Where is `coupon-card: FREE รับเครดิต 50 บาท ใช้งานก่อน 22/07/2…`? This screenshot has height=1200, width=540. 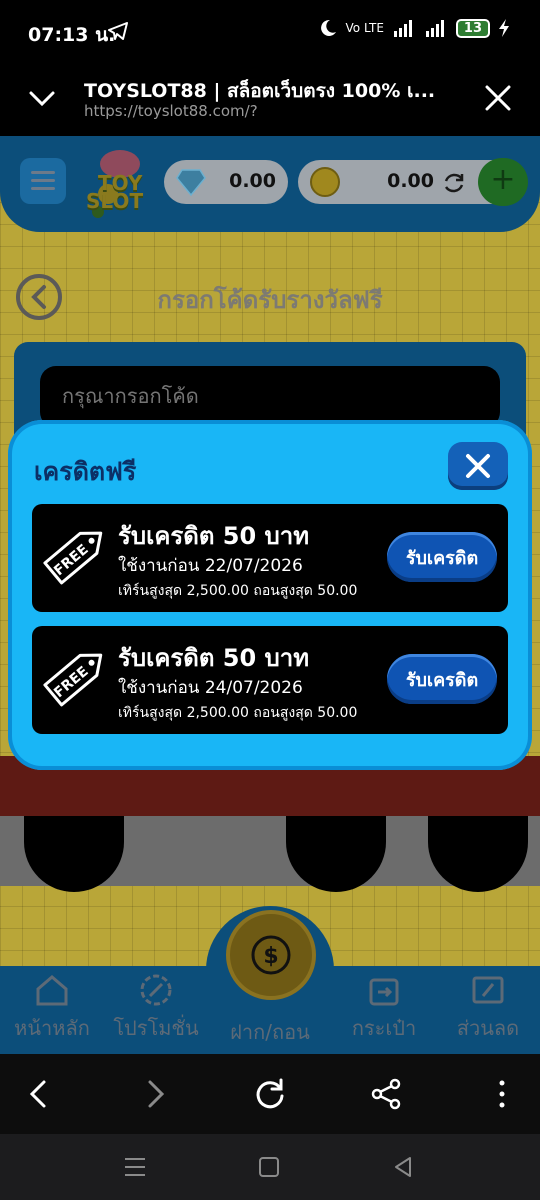
coupon-card: FREE รับเครดิต 50 บาท ใช้งานก่อน 22/07/2… is located at coordinates (270, 558).